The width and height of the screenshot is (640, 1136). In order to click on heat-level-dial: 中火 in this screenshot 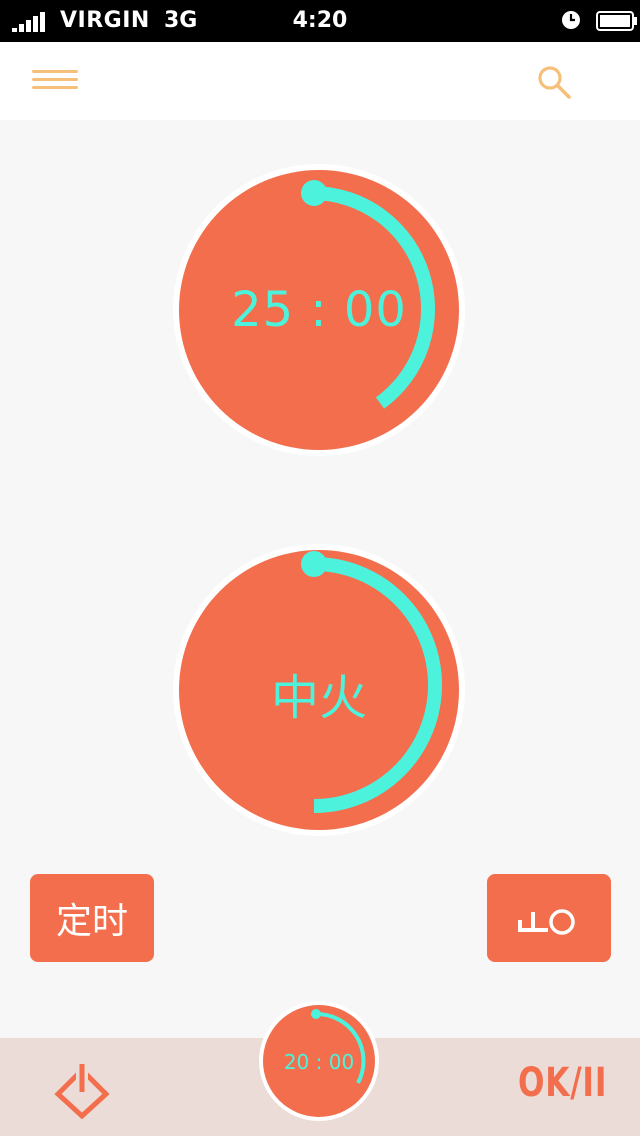, I will do `click(319, 690)`.